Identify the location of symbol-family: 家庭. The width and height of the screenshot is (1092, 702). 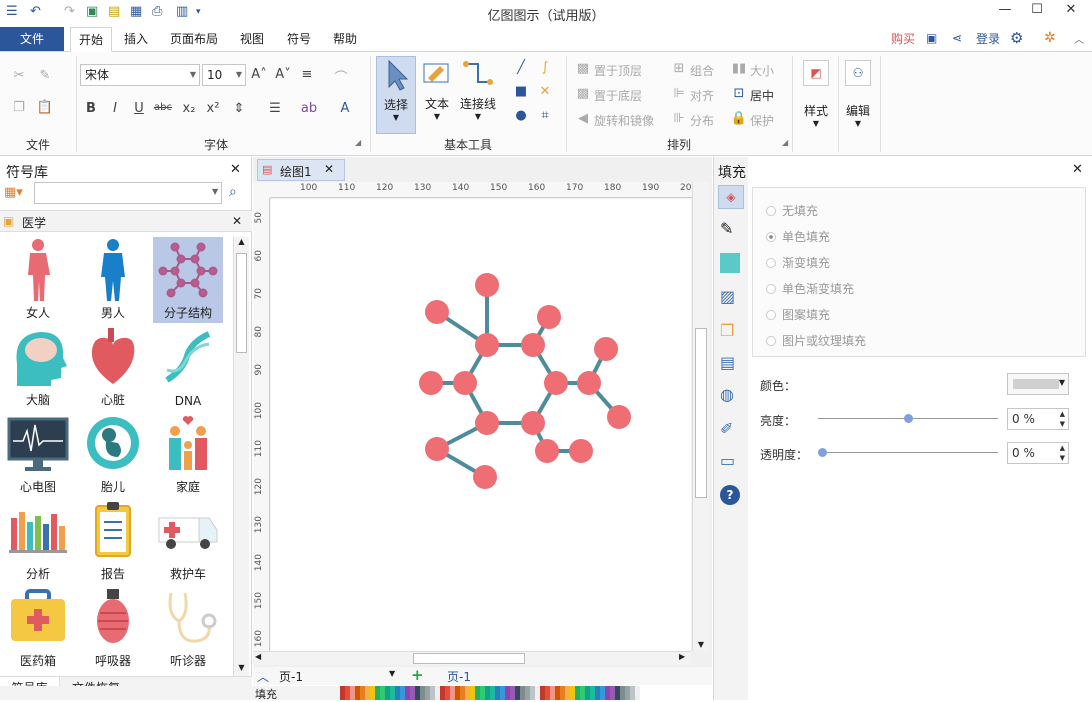
(188, 454).